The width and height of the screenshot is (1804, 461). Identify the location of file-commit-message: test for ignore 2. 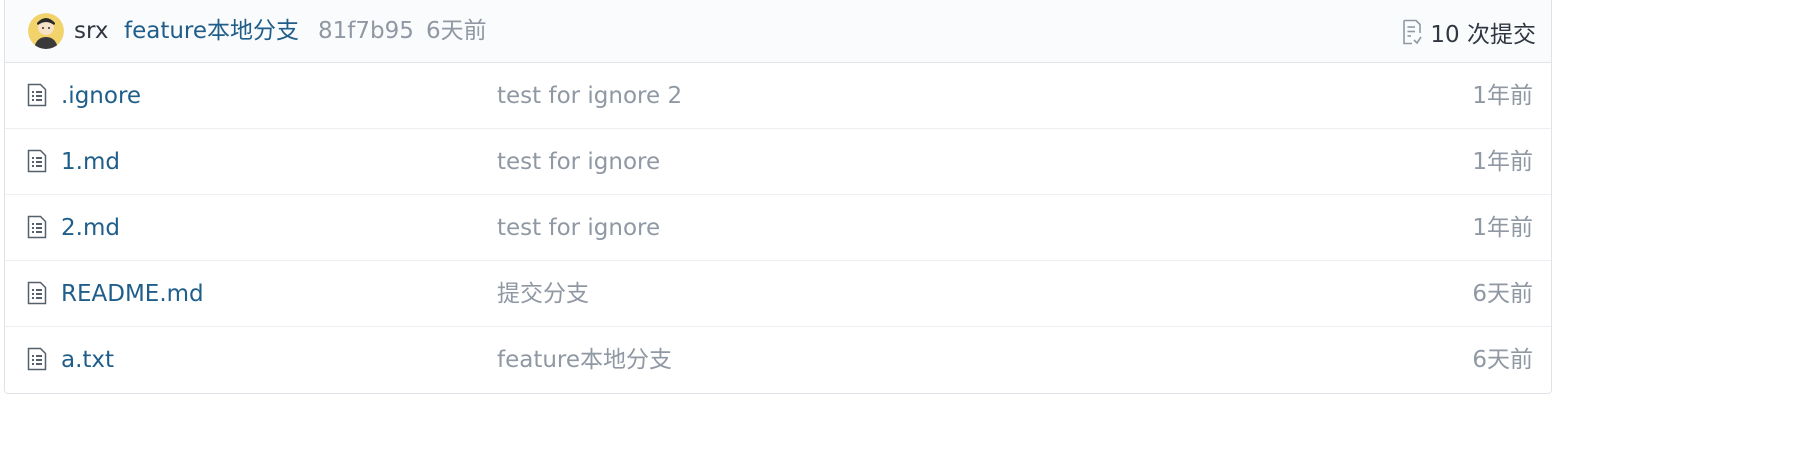
(589, 96).